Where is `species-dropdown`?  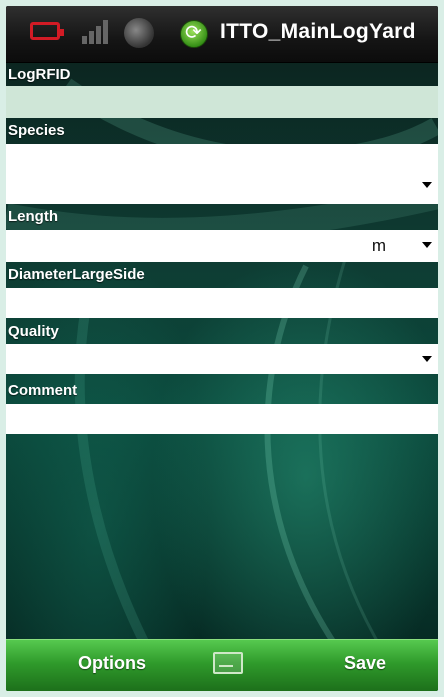 species-dropdown is located at coordinates (222, 174).